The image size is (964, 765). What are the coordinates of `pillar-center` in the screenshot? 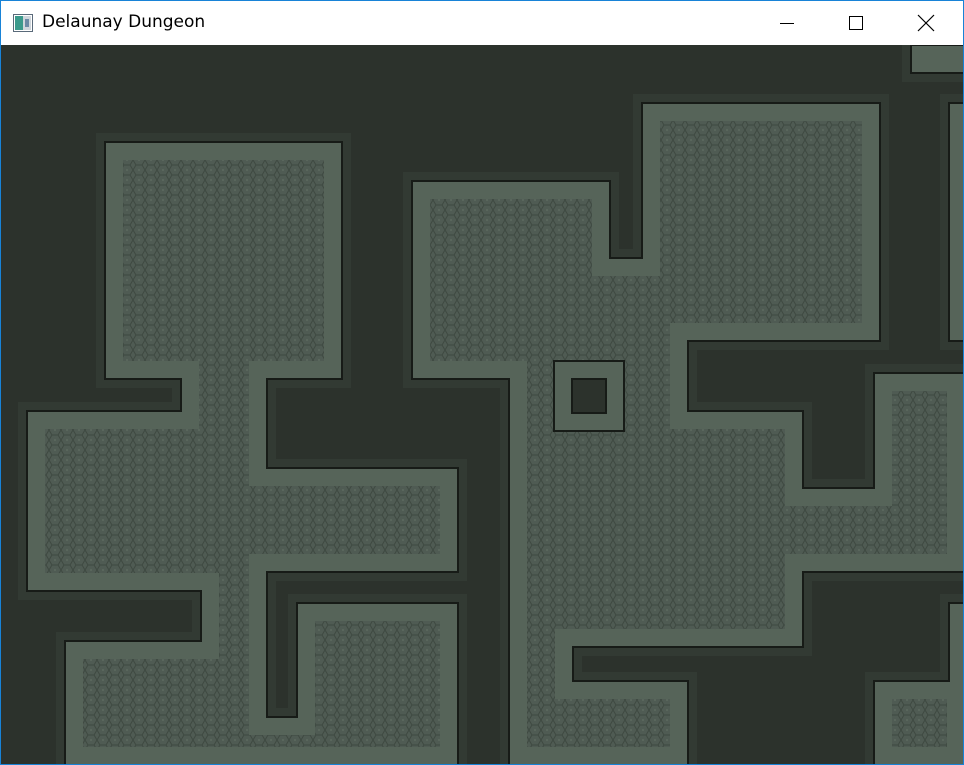 It's located at (589, 396).